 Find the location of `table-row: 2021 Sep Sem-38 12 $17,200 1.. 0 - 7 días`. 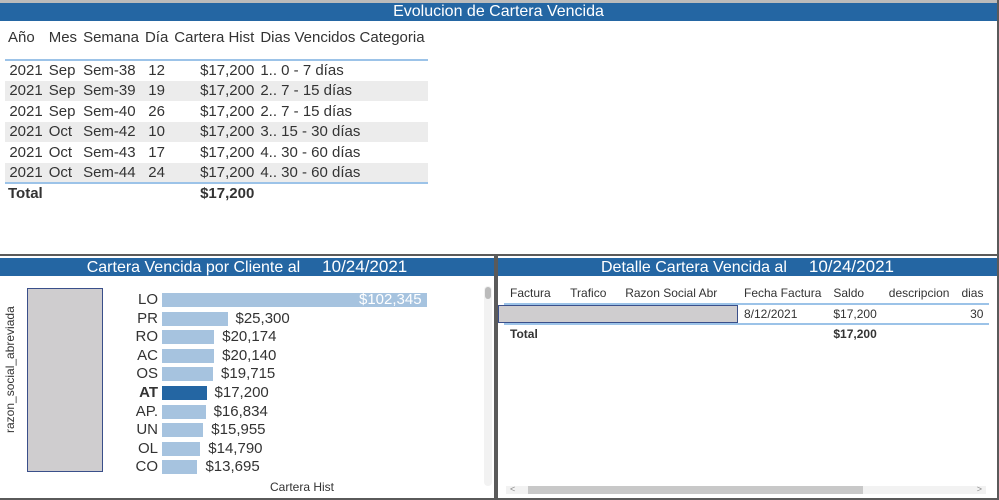

table-row: 2021 Sep Sem-38 12 $17,200 1.. 0 - 7 días is located at coordinates (216, 70).